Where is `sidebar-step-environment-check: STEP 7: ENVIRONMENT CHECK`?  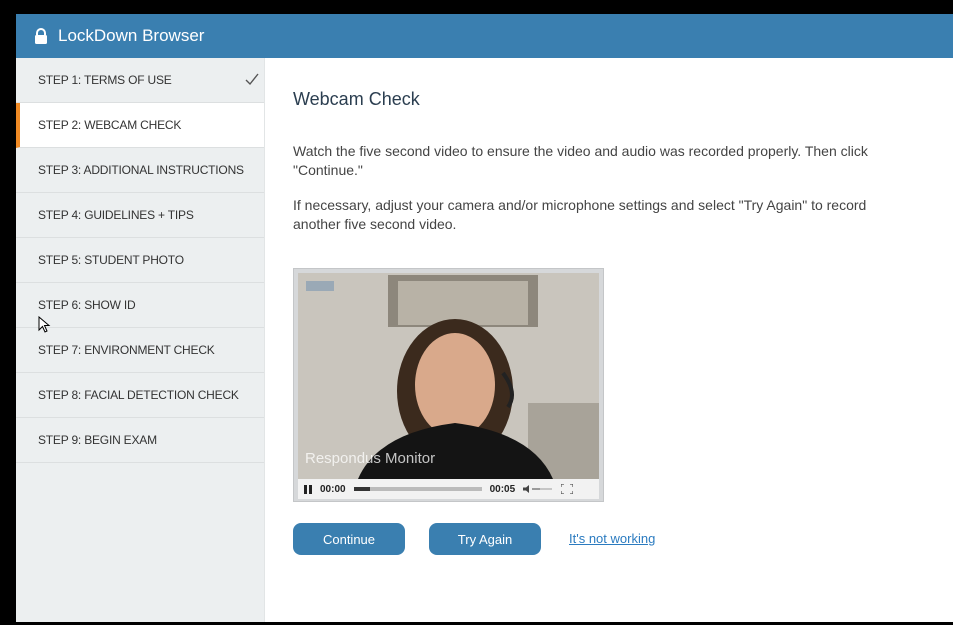 sidebar-step-environment-check: STEP 7: ENVIRONMENT CHECK is located at coordinates (140, 350).